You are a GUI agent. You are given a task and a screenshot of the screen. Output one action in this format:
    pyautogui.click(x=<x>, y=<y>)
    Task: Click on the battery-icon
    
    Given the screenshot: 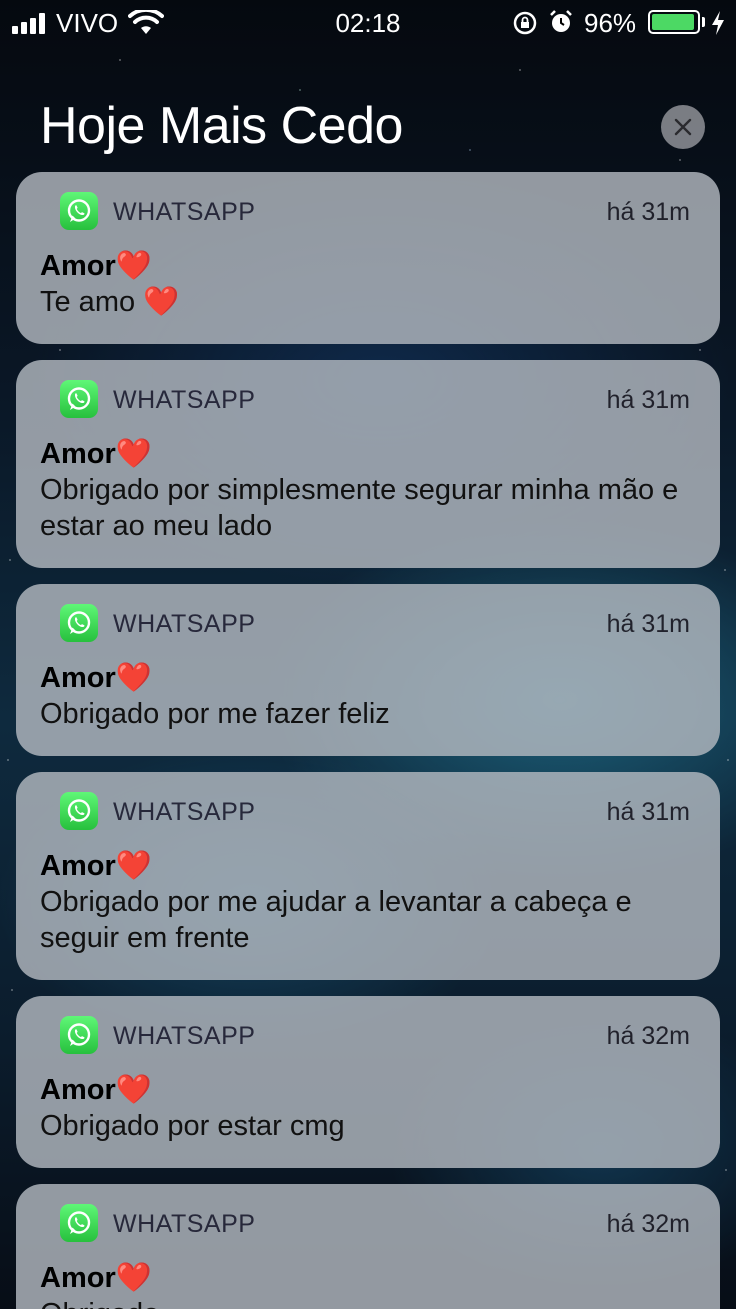 What is the action you would take?
    pyautogui.click(x=674, y=22)
    